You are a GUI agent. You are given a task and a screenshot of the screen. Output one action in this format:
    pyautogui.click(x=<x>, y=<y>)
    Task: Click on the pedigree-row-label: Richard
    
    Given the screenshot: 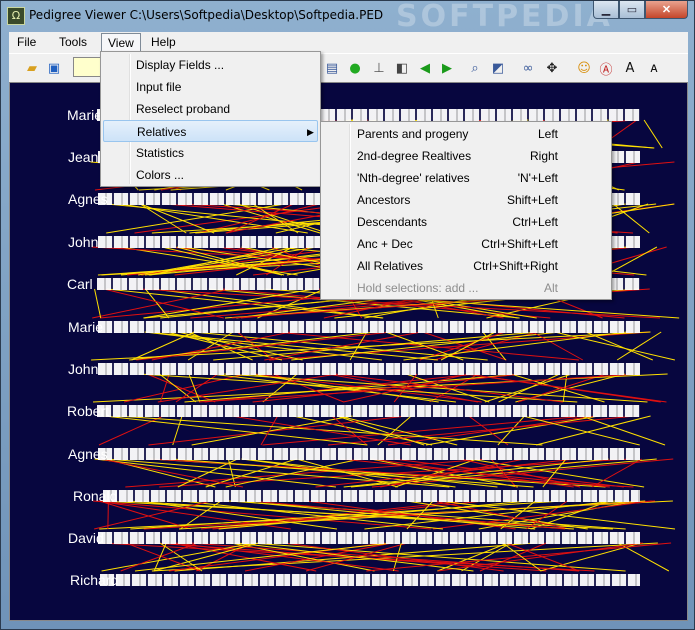 What is the action you would take?
    pyautogui.click(x=94, y=580)
    